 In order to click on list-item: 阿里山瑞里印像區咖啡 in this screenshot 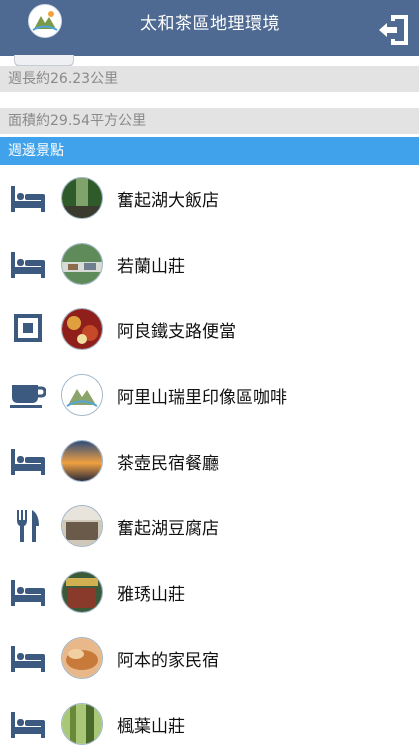, I will do `click(209, 395)`.